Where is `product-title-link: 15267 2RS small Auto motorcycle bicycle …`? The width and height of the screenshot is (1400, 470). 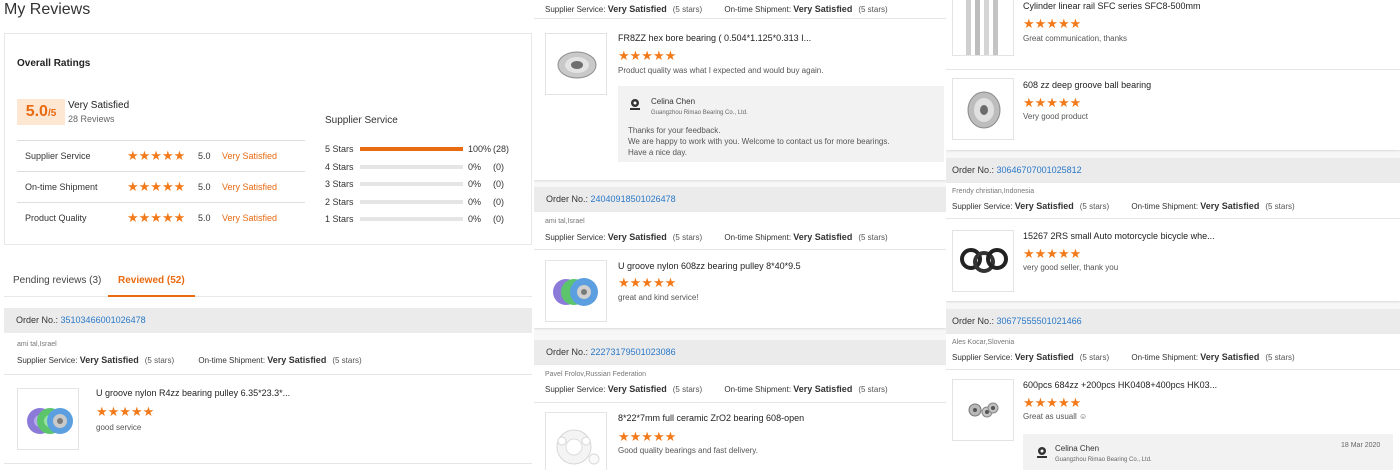
product-title-link: 15267 2RS small Auto motorcycle bicycle … is located at coordinates (1119, 236).